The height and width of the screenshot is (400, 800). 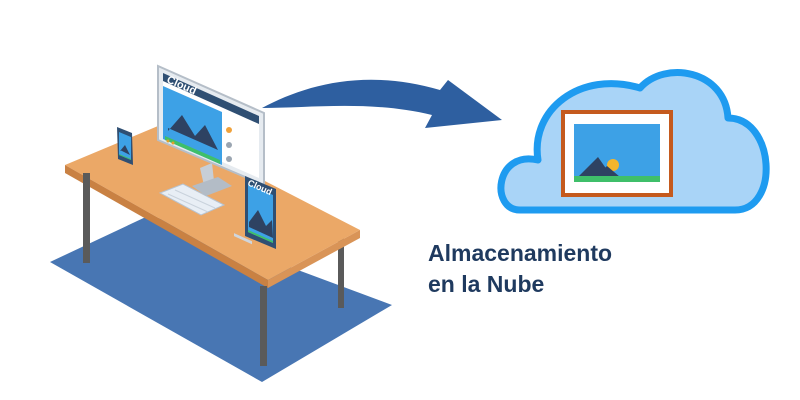 What do you see at coordinates (617, 153) in the screenshot?
I see `image-icon` at bounding box center [617, 153].